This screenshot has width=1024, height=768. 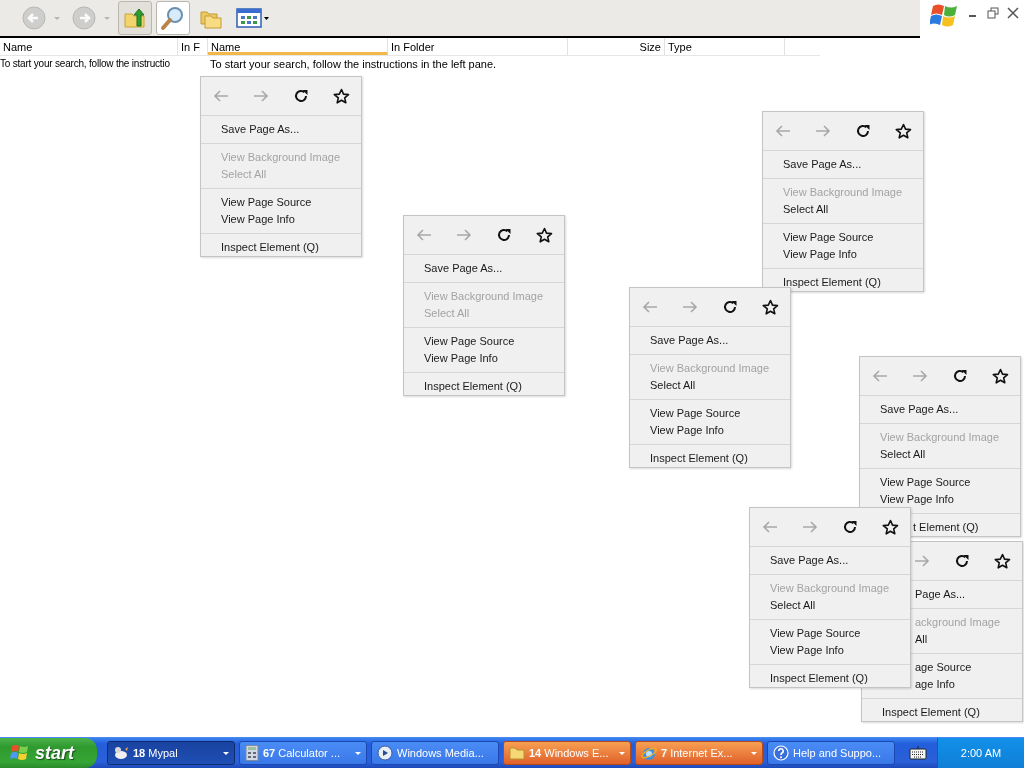 I want to click on column-header: Size, so click(x=616, y=46).